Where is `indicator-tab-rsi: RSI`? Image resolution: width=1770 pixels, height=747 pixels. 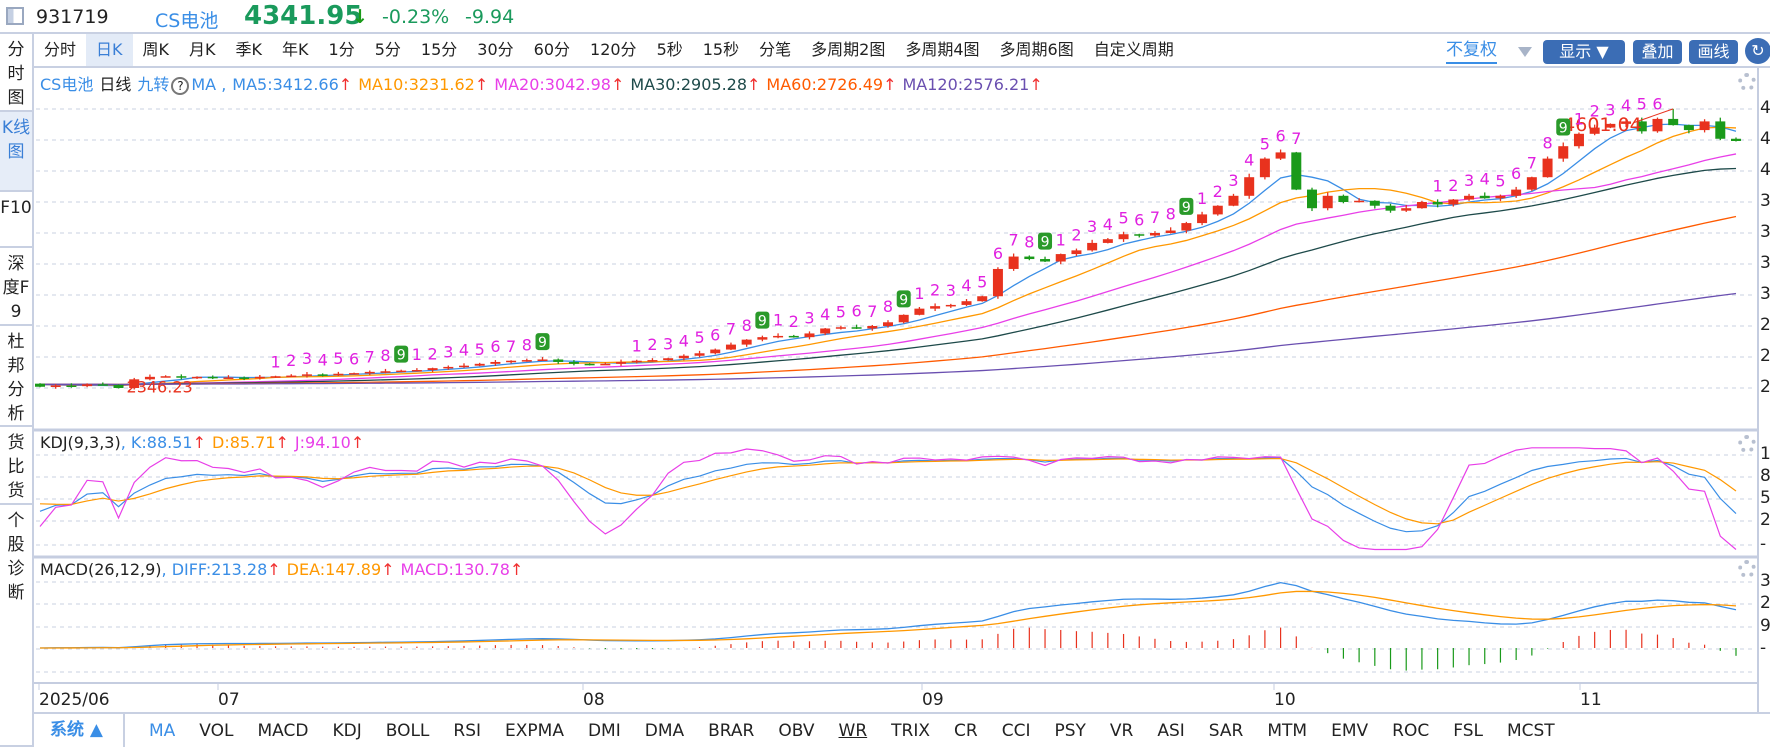
indicator-tab-rsi: RSI is located at coordinates (467, 731).